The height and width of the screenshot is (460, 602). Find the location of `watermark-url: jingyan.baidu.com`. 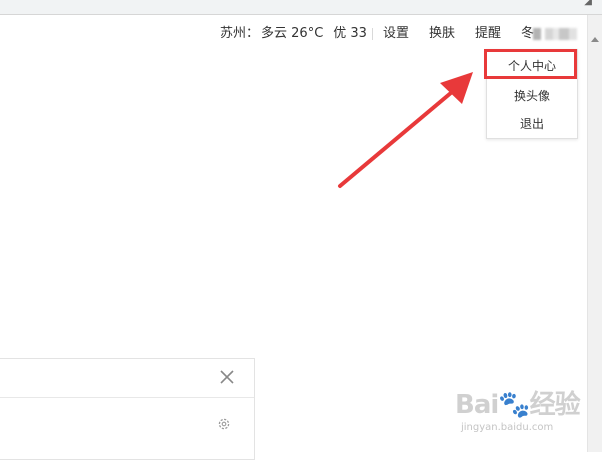

watermark-url: jingyan.baidu.com is located at coordinates (507, 427).